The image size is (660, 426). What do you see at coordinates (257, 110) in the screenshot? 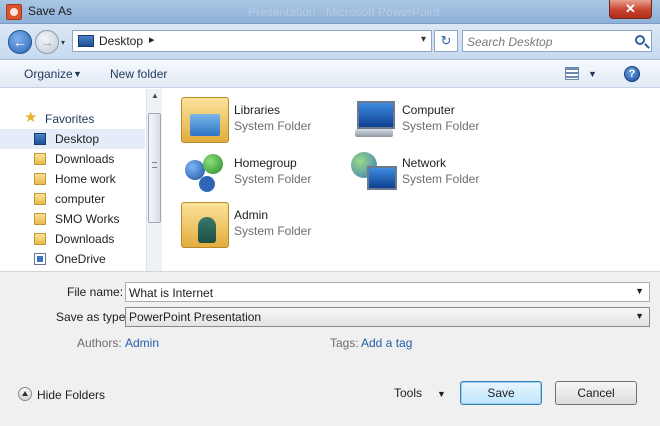
I see `item-name: Libraries` at bounding box center [257, 110].